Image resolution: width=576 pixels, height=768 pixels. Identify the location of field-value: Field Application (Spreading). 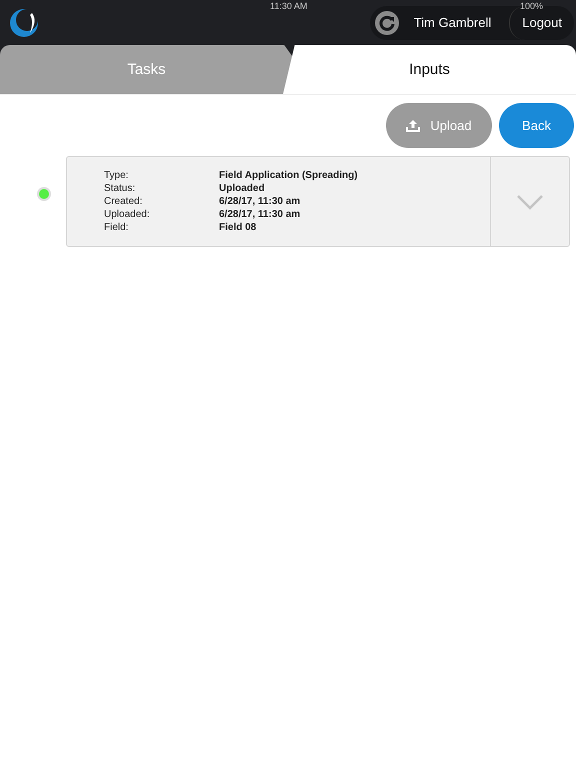
(289, 175).